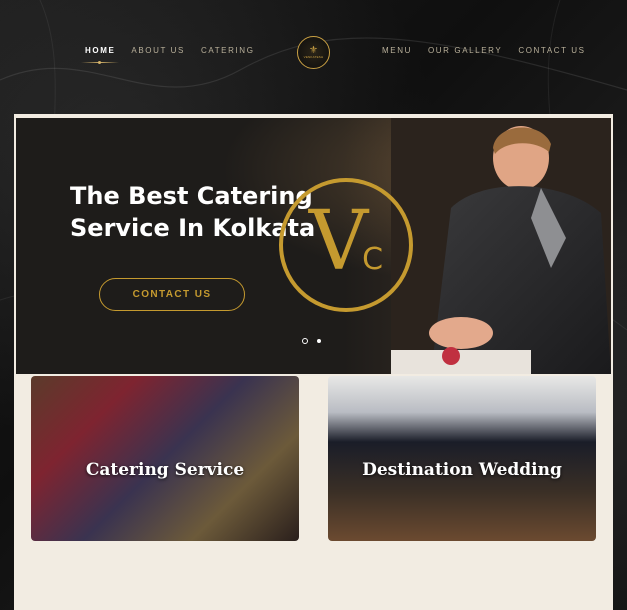  I want to click on destination-wedding-title: Destination Wedding, so click(462, 470).